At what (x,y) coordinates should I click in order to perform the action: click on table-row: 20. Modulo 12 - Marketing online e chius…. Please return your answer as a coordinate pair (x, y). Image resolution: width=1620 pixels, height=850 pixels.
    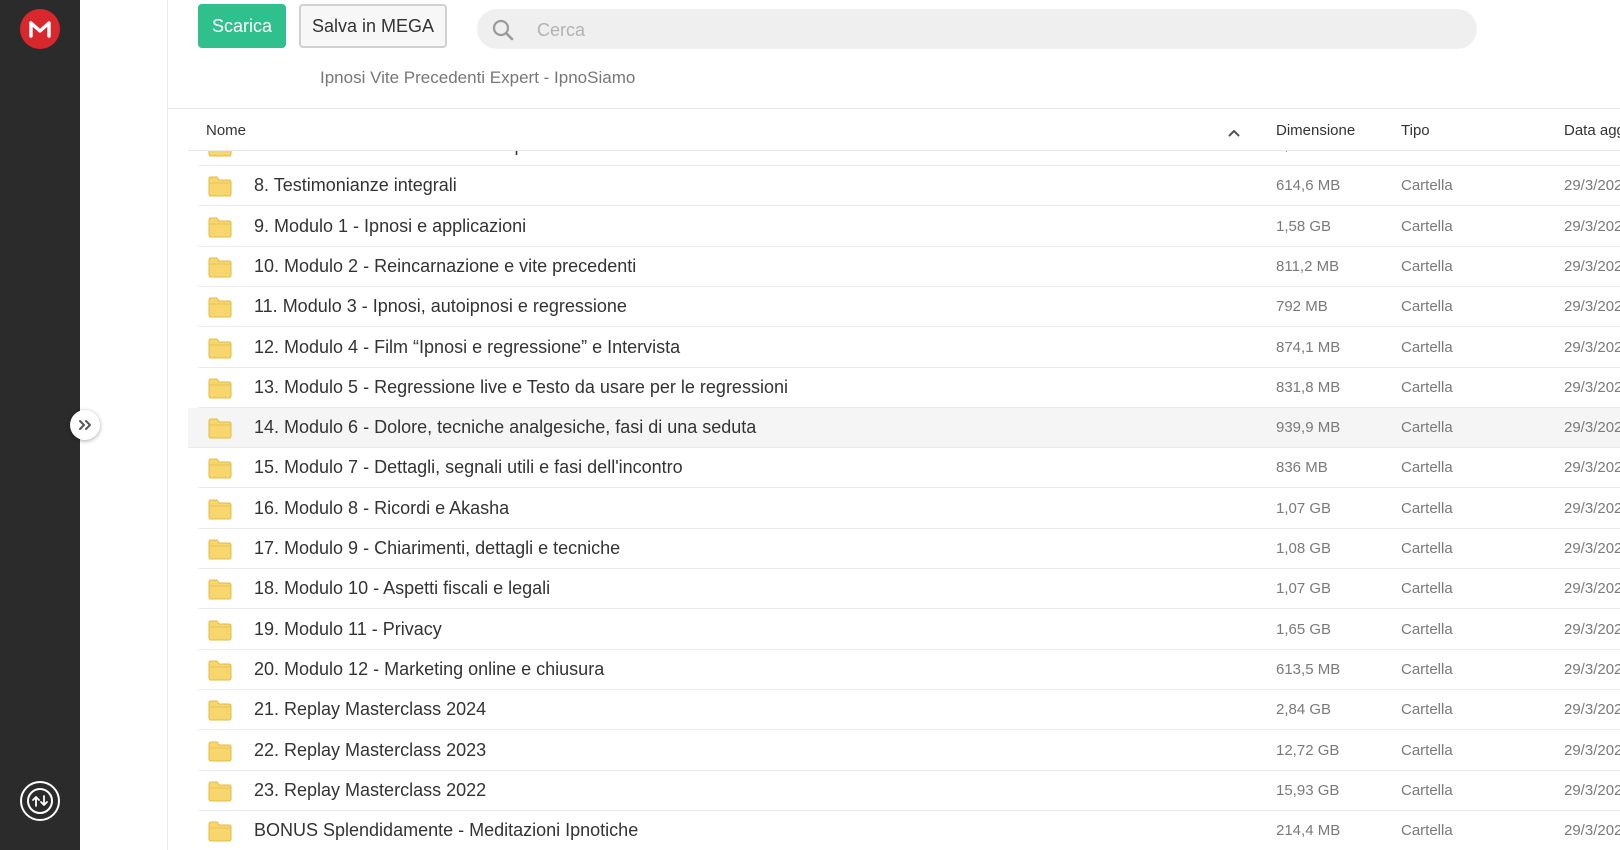
    Looking at the image, I should click on (909, 670).